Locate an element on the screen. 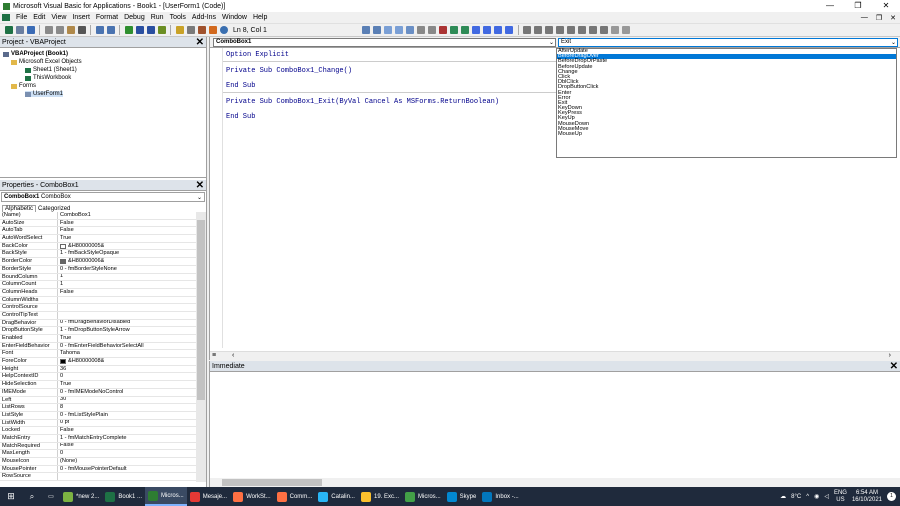 Image resolution: width=900 pixels, height=506 pixels. insert-userform-icon is located at coordinates (19, 30).